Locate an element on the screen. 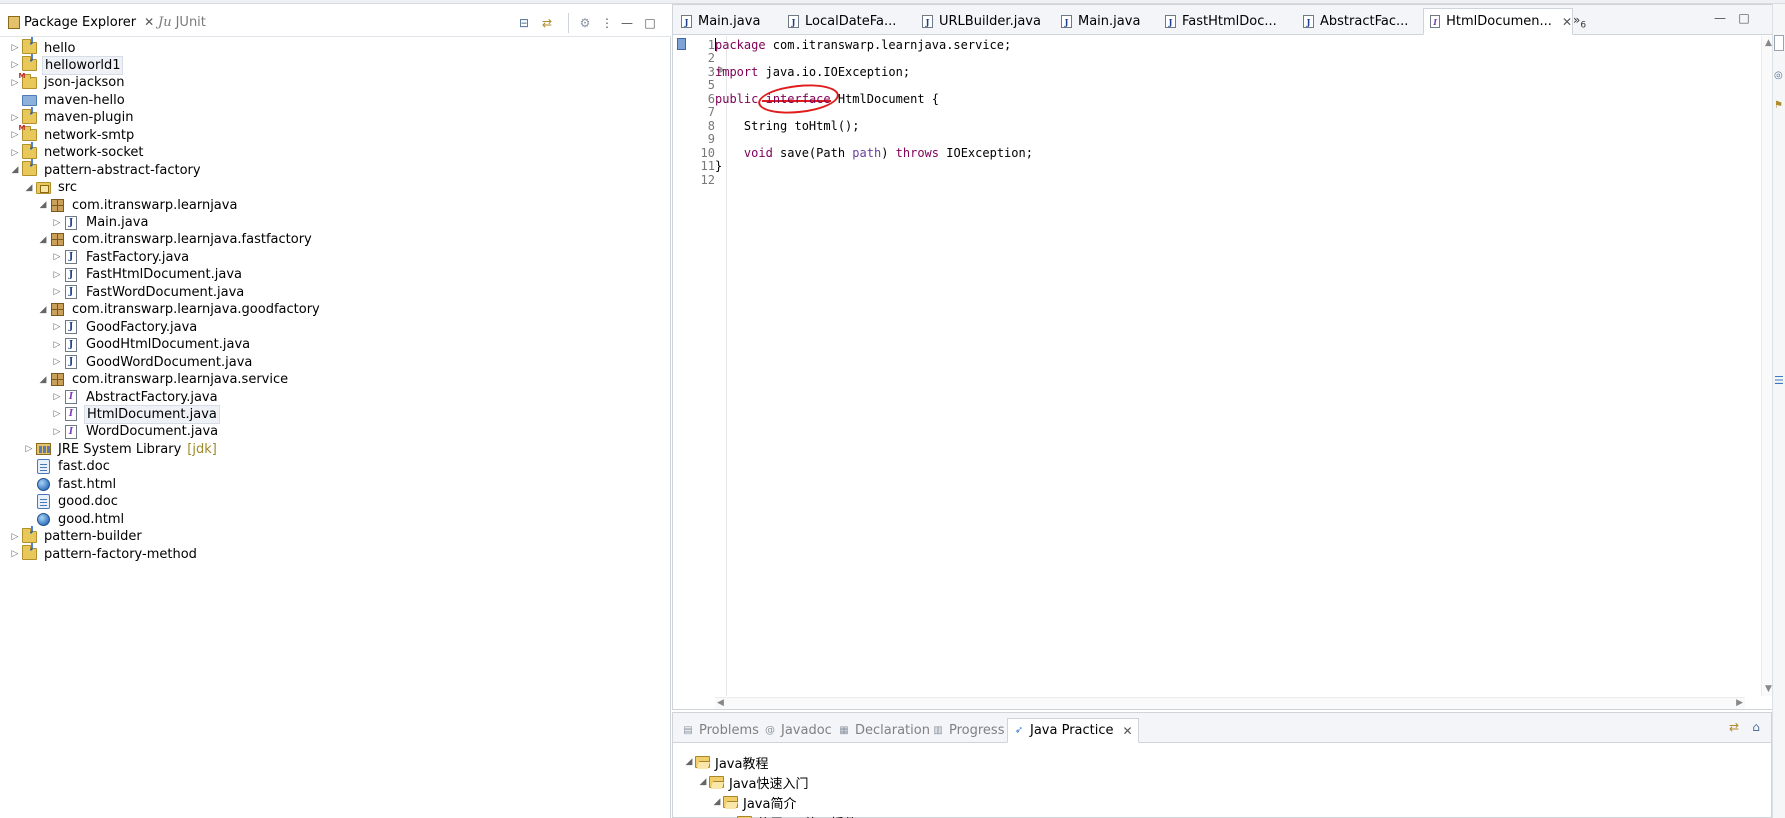 This screenshot has height=818, width=1785. vertical-ruler is located at coordinates (680, 366).